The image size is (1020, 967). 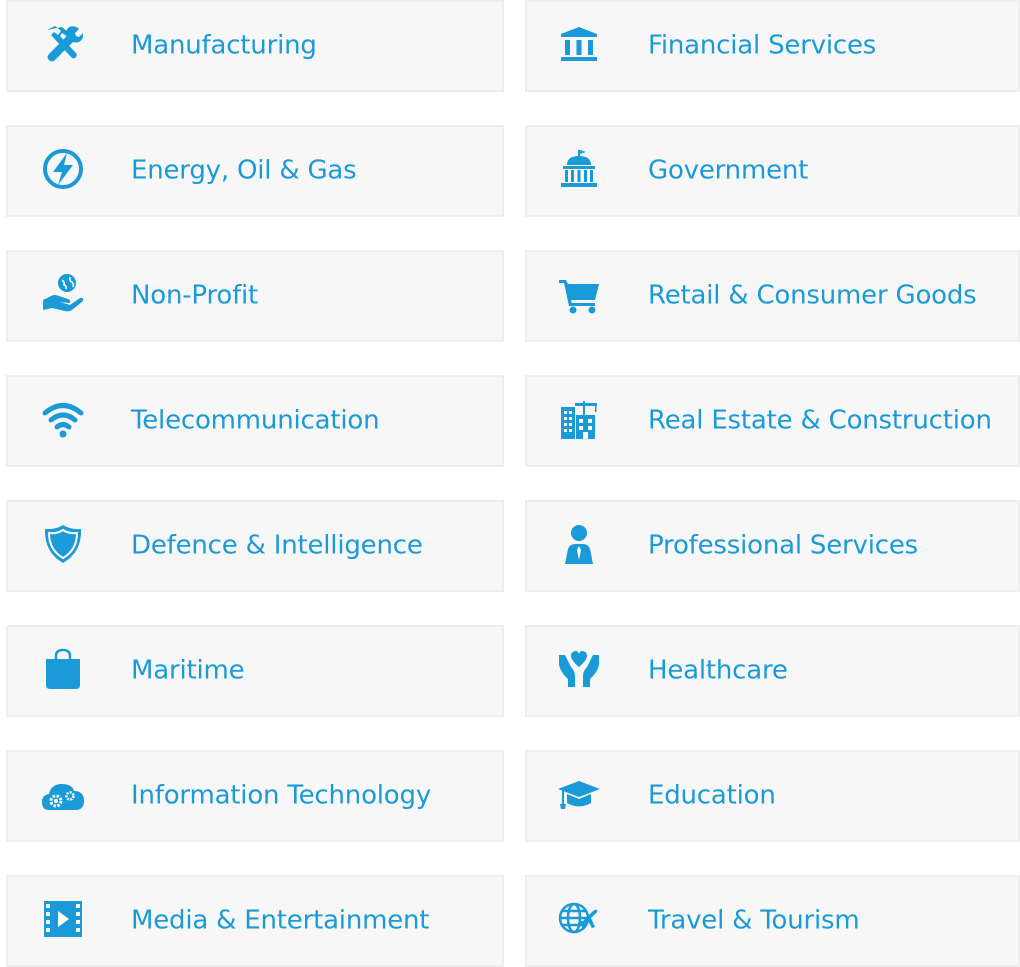 What do you see at coordinates (712, 795) in the screenshot?
I see `industry-label: Education` at bounding box center [712, 795].